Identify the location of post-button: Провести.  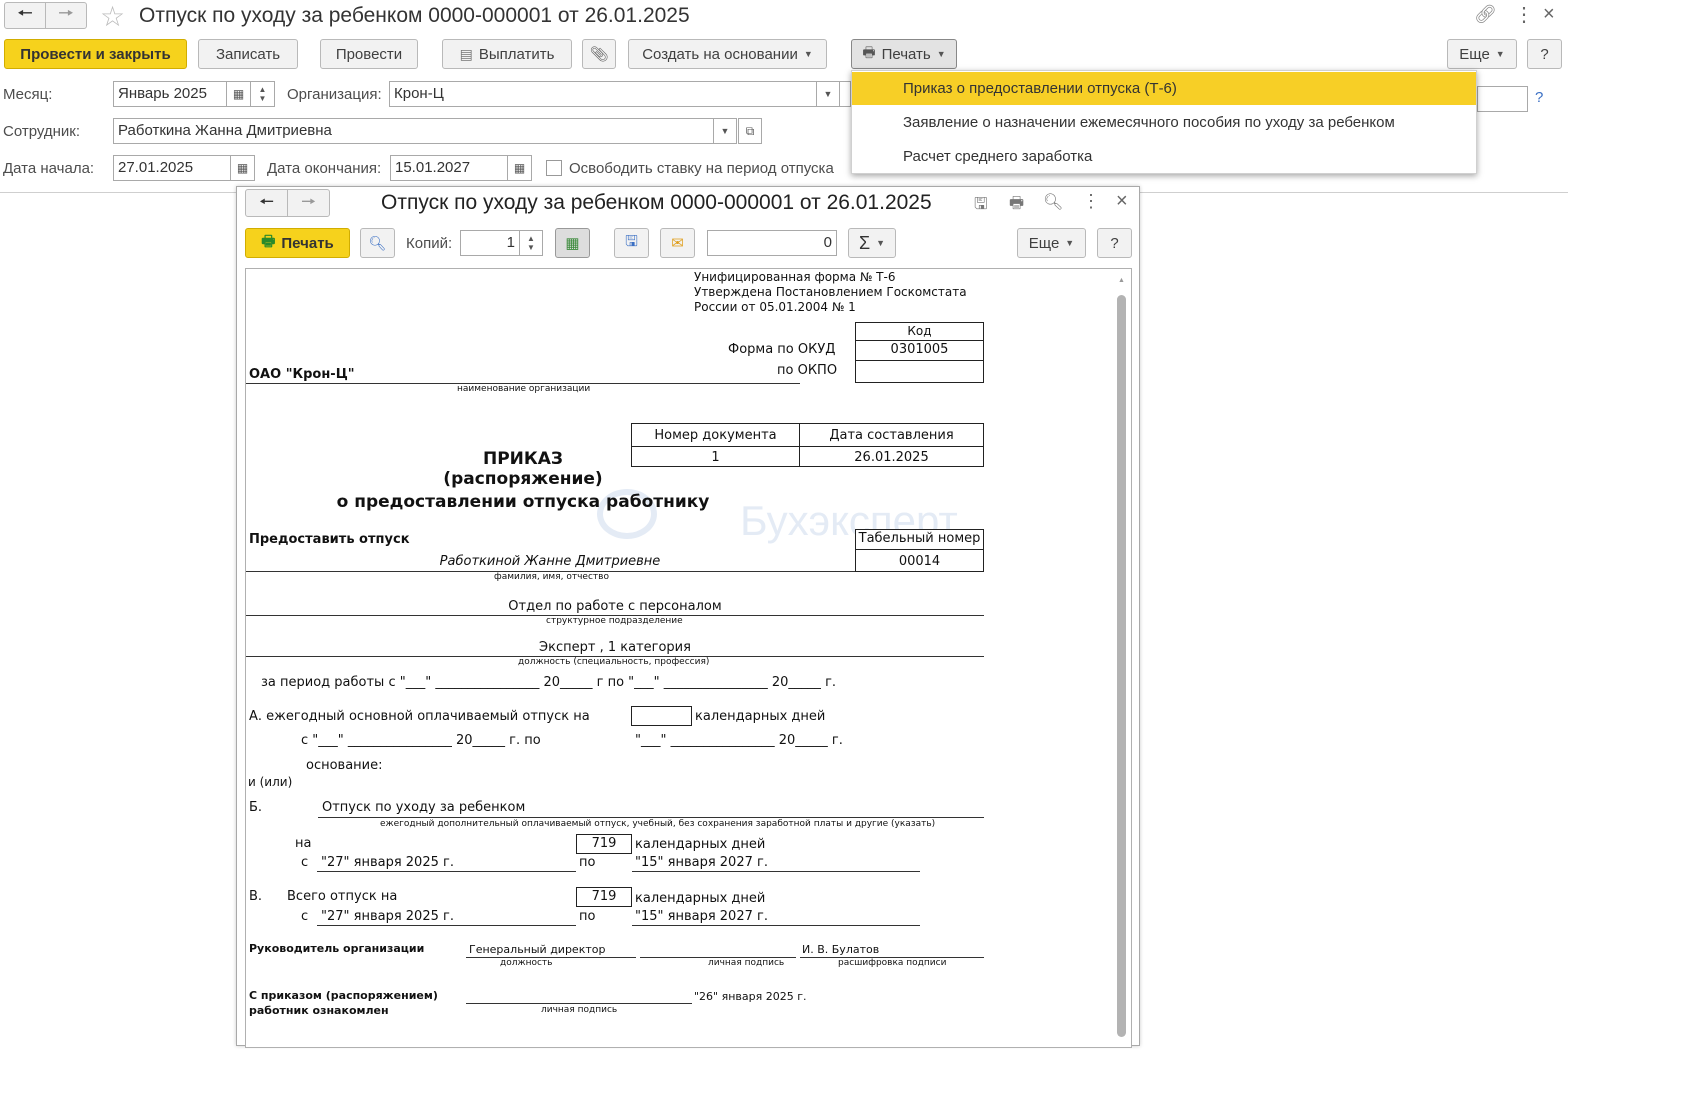
(369, 54).